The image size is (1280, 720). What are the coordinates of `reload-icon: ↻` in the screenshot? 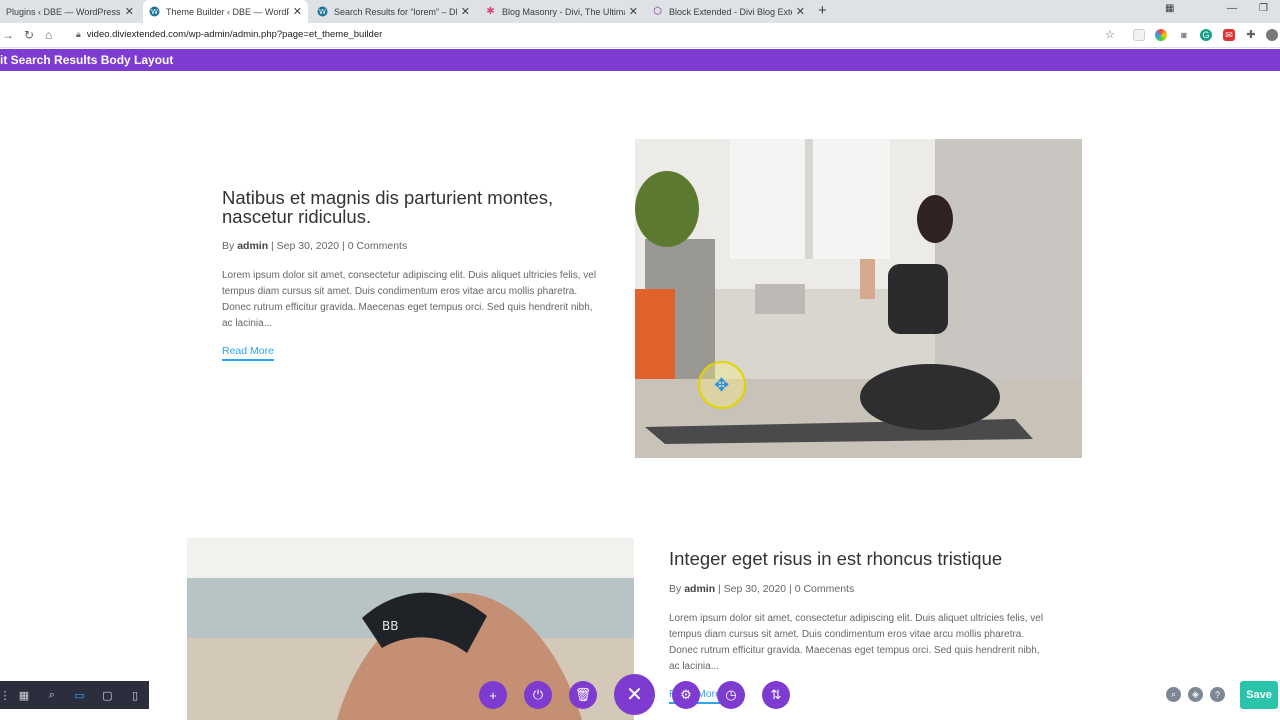 It's located at (29, 35).